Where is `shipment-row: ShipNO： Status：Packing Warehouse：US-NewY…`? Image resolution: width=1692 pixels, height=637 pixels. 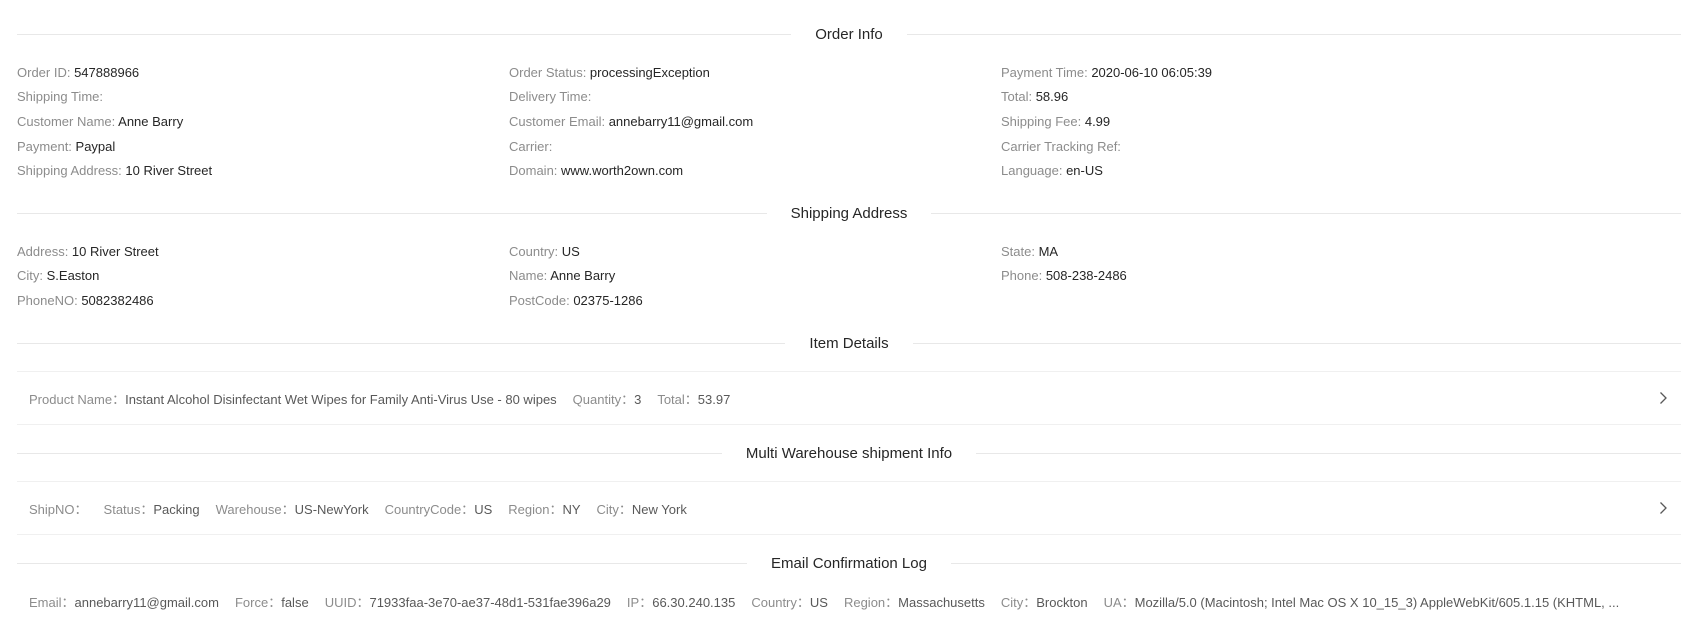
shipment-row: ShipNO： Status：Packing Warehouse：US-NewY… is located at coordinates (849, 508).